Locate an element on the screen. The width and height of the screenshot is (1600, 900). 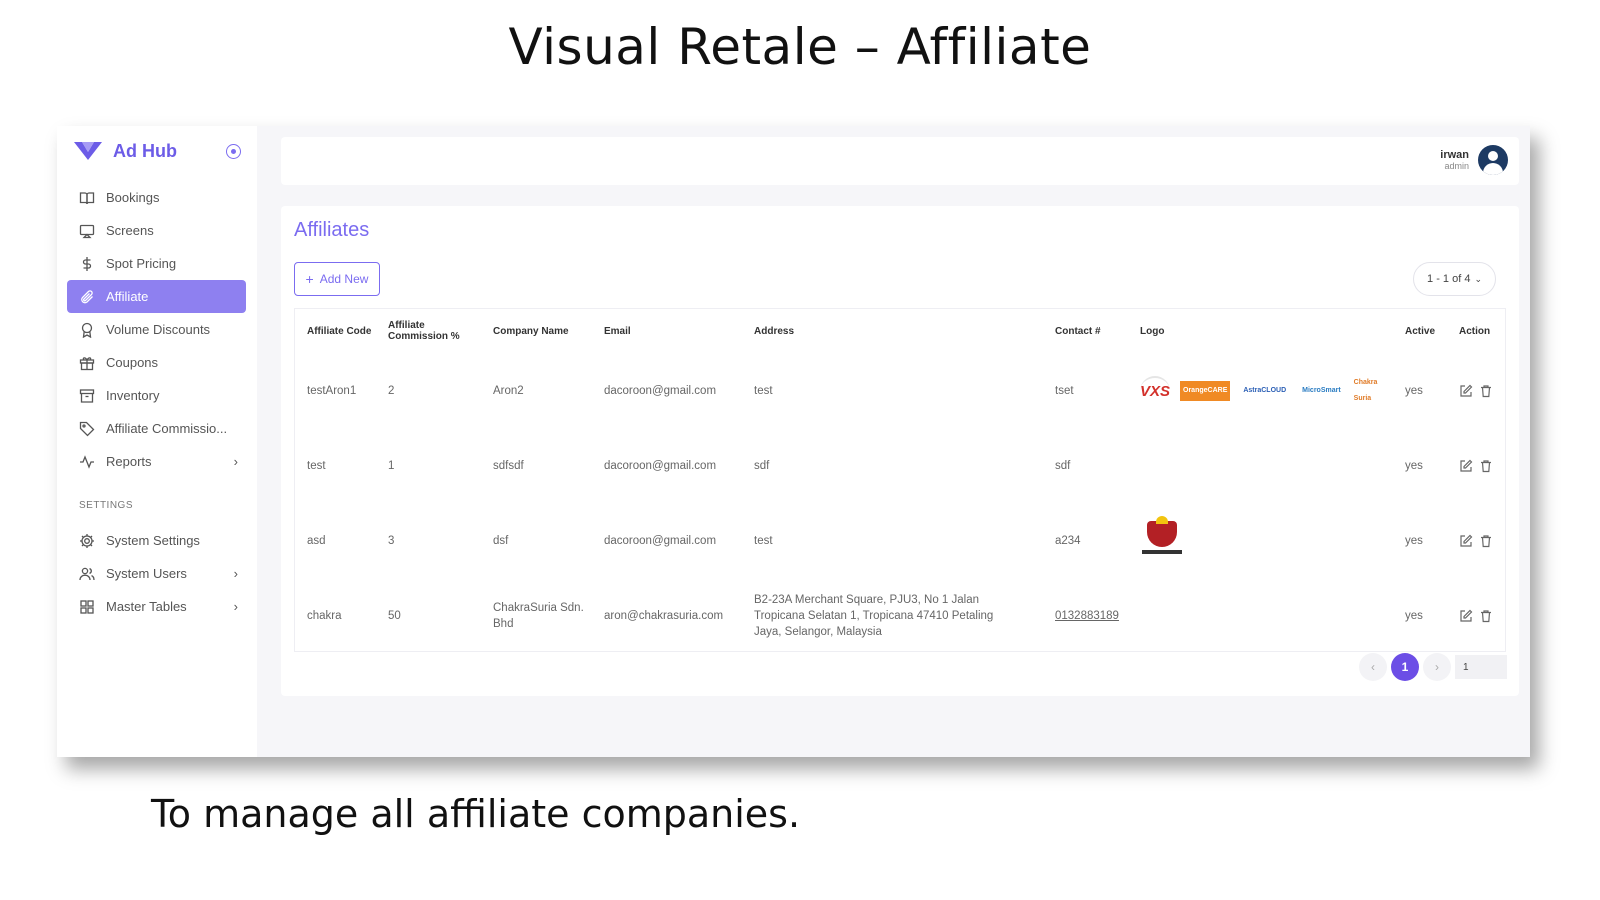
sidebar-item-reports: Reports › is located at coordinates (156, 461).